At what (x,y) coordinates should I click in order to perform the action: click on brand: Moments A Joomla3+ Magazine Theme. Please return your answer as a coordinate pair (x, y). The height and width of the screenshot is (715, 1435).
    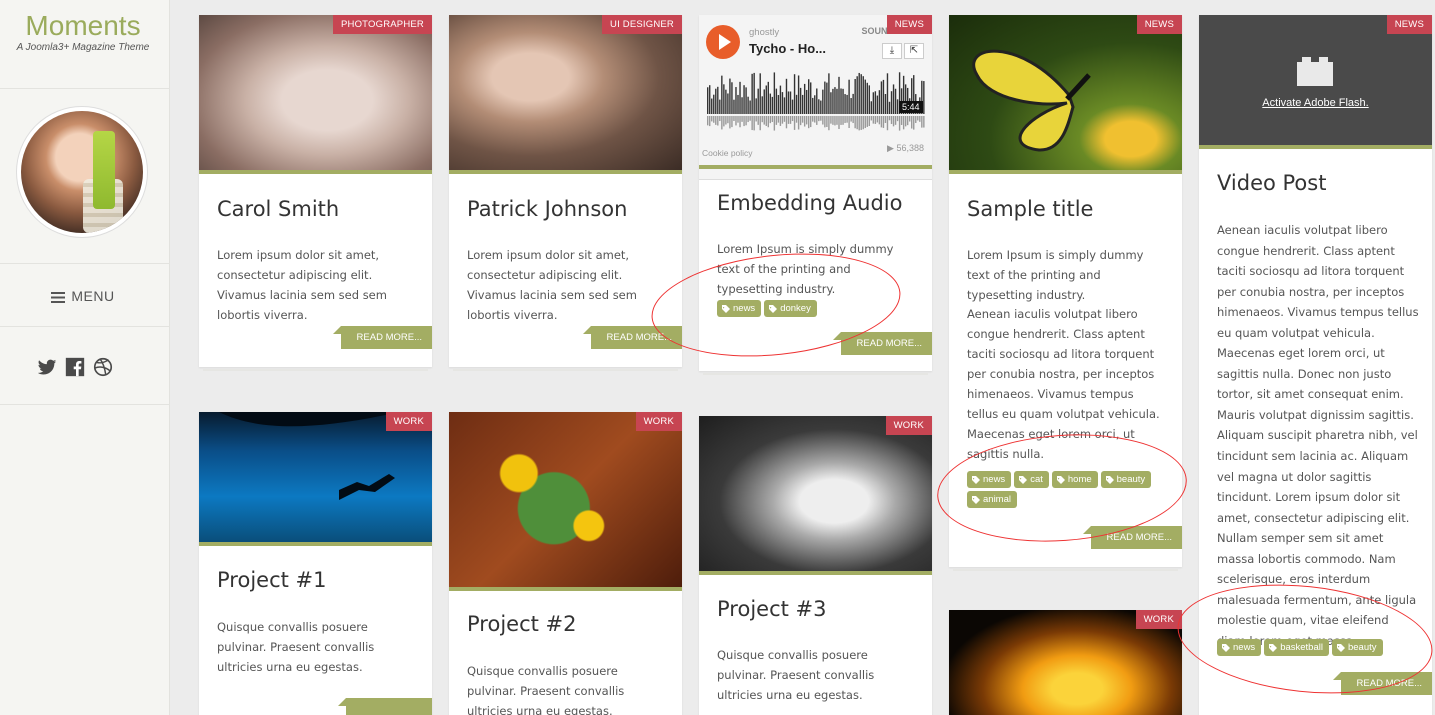
    Looking at the image, I should click on (83, 31).